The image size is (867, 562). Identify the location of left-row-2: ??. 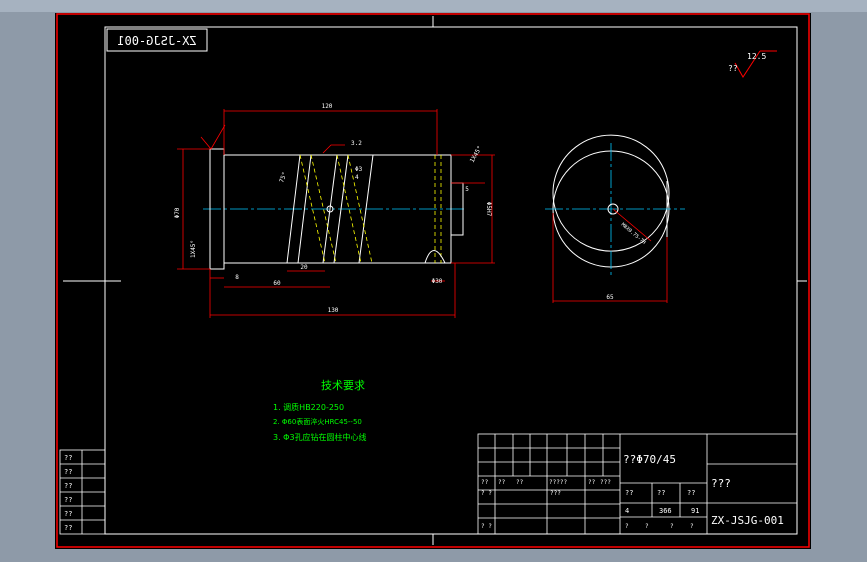
(68, 472).